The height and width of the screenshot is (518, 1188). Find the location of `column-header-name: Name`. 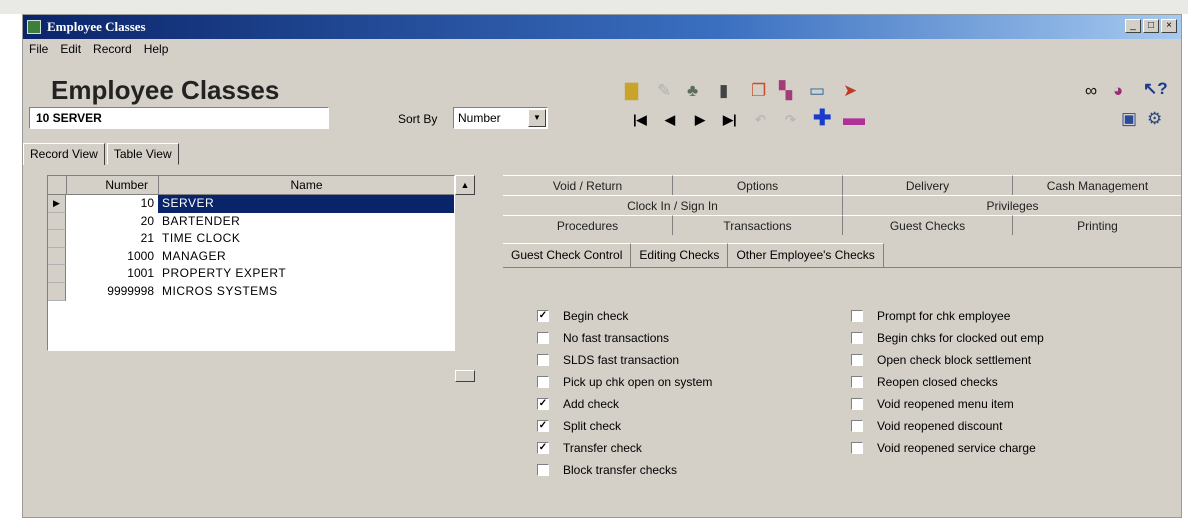

column-header-name: Name is located at coordinates (306, 185).